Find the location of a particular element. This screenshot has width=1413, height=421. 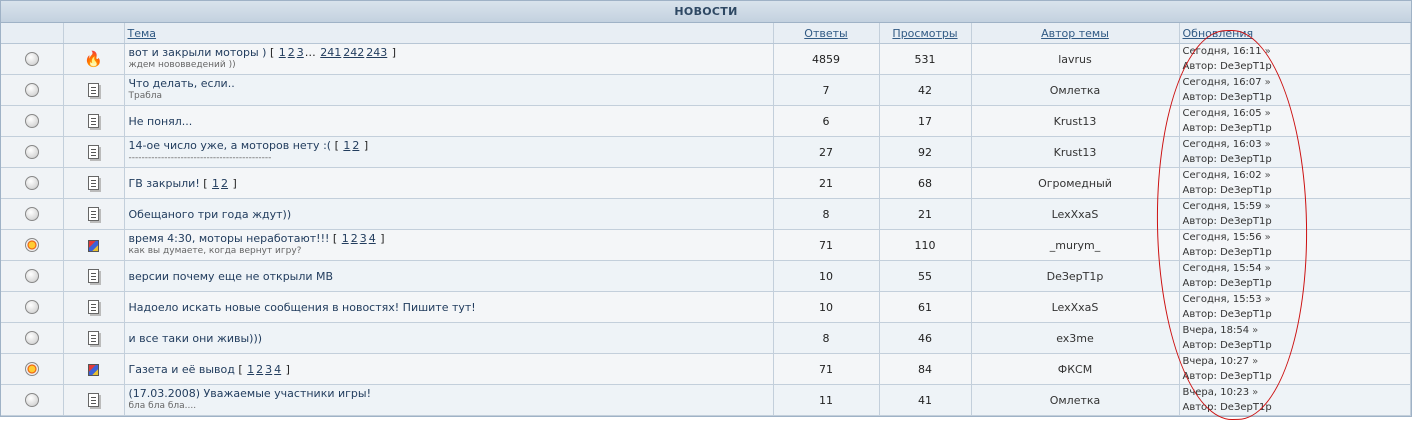

last-post-cell: Сегодня, 16:07» Автор: DeЗерТ1р is located at coordinates (1295, 90).